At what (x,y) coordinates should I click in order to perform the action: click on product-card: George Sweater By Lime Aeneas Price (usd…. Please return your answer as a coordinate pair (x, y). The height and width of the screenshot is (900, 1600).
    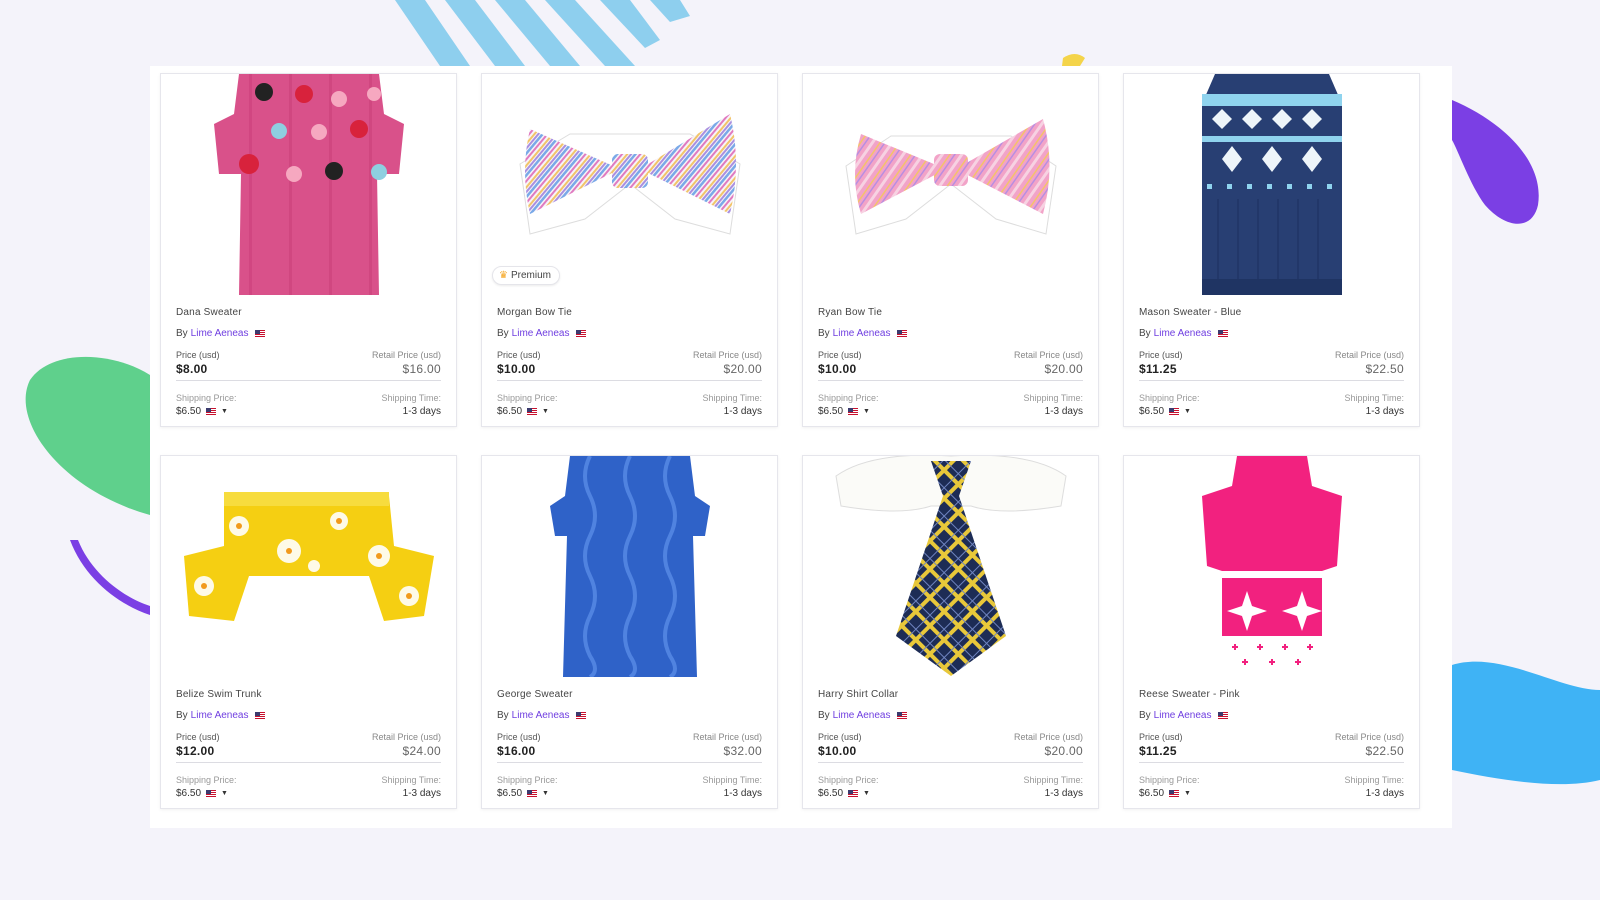
    Looking at the image, I should click on (629, 632).